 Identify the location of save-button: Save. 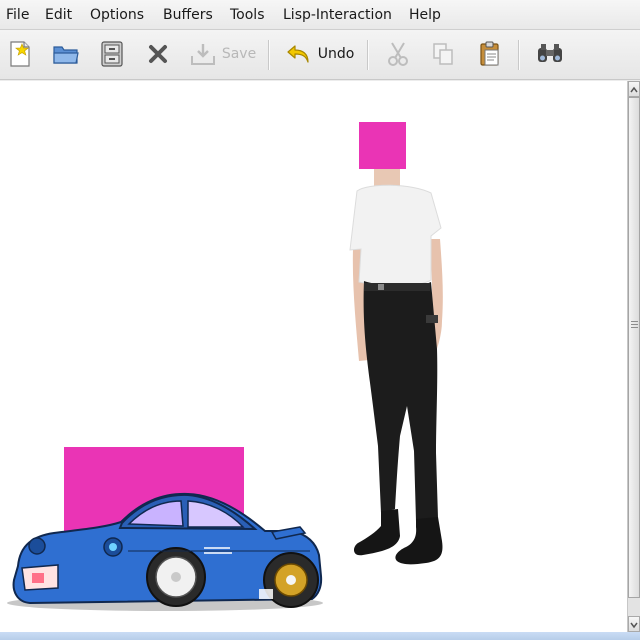
(223, 54).